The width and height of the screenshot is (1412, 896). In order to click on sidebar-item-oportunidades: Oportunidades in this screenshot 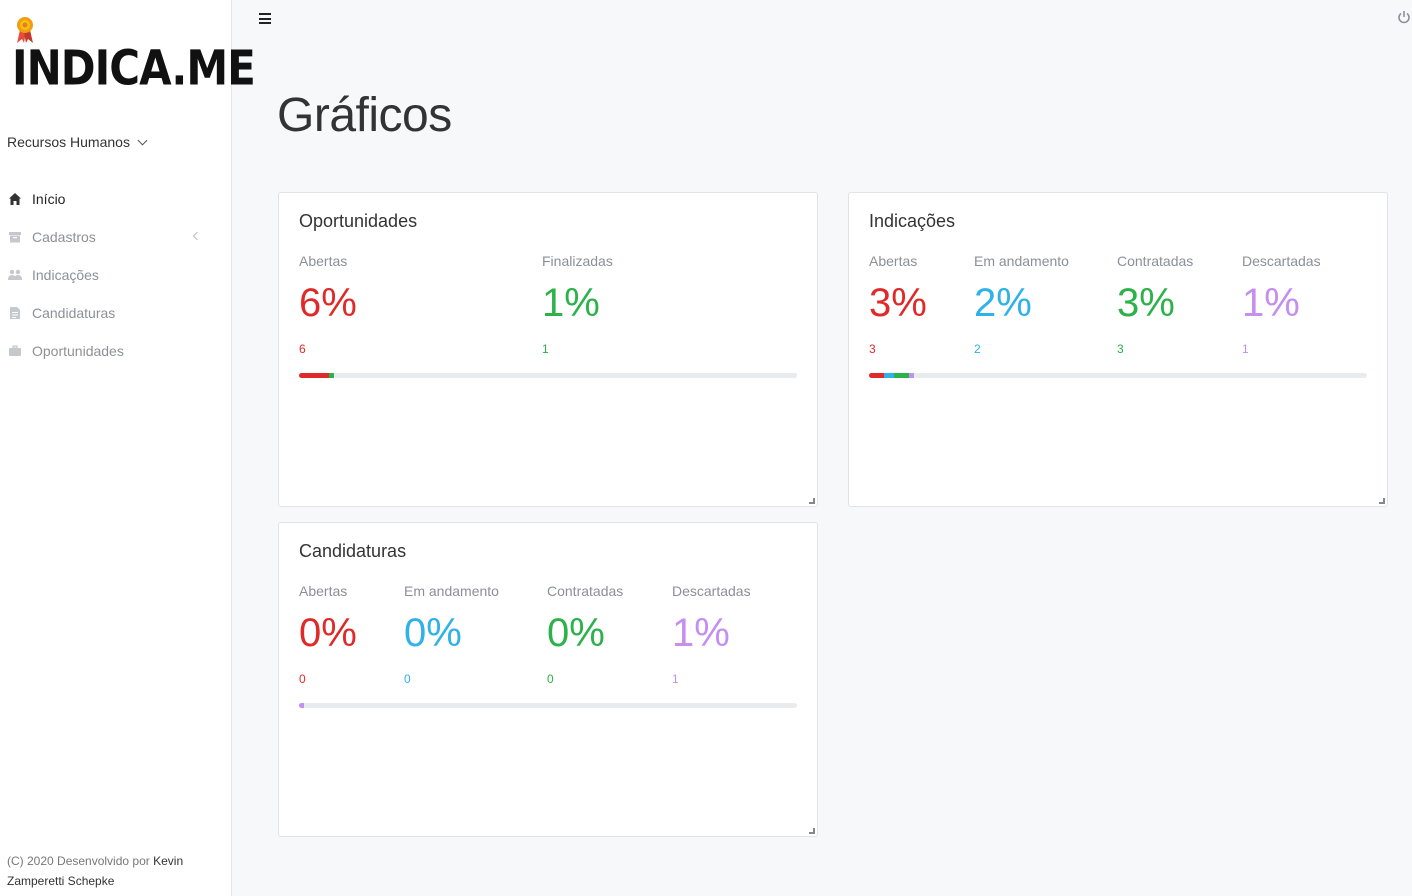, I will do `click(115, 351)`.